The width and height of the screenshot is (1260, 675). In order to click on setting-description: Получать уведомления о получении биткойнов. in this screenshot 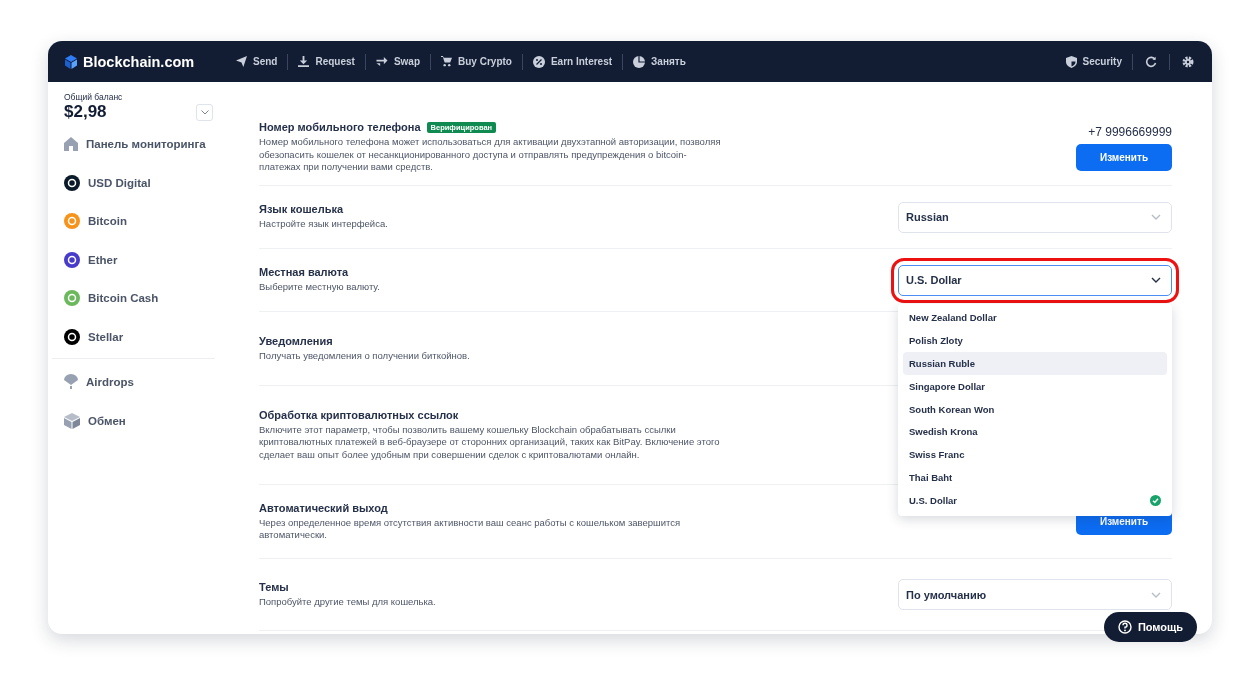, I will do `click(365, 356)`.